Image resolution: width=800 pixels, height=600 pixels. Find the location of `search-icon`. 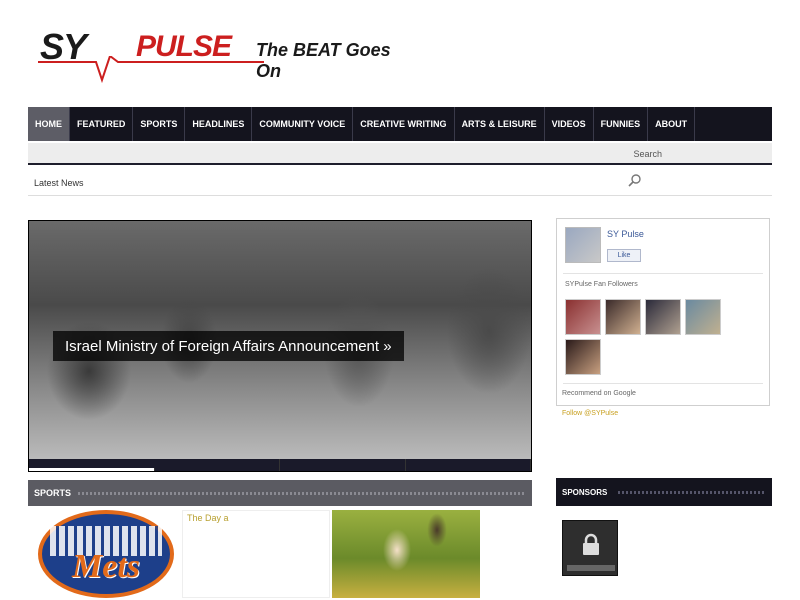

search-icon is located at coordinates (635, 181).